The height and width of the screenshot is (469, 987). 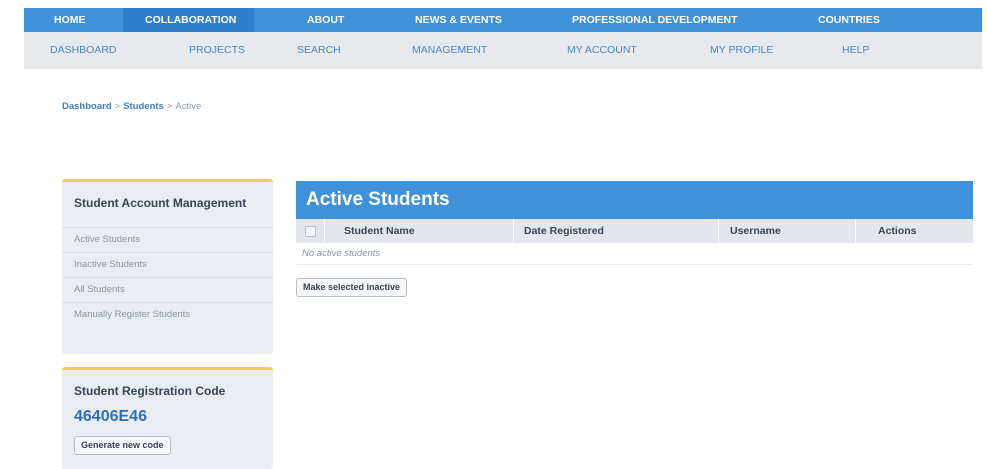 I want to click on subnav-search: SEARCH, so click(x=319, y=50).